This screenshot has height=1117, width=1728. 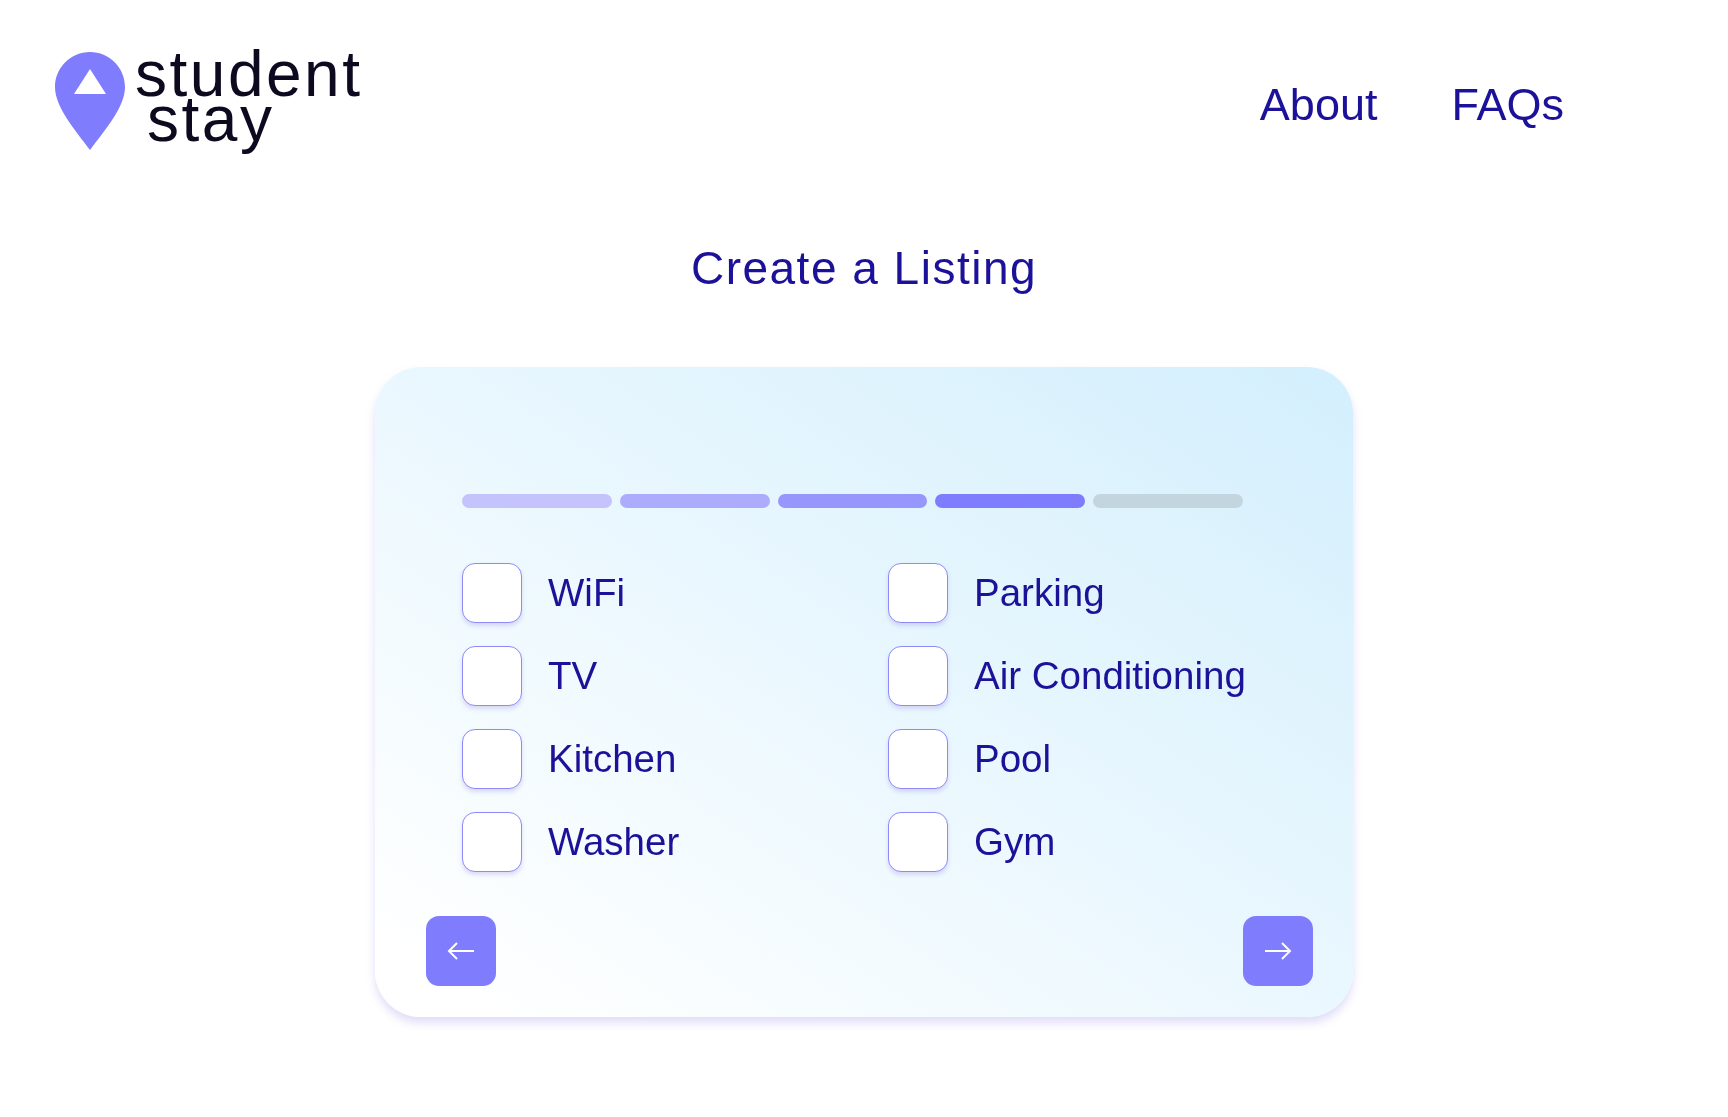 What do you see at coordinates (586, 593) in the screenshot?
I see `checkbox-label: WiFi` at bounding box center [586, 593].